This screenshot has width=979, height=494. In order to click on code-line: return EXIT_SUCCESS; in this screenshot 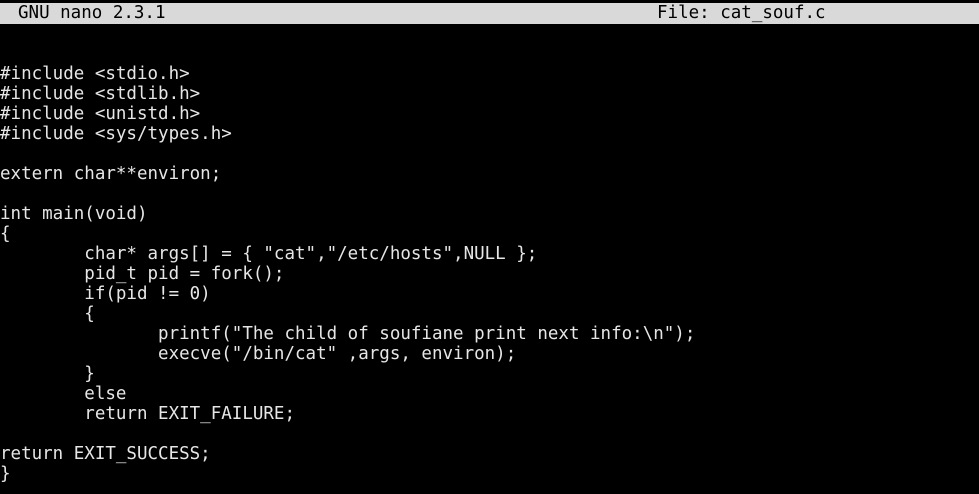, I will do `click(105, 454)`.